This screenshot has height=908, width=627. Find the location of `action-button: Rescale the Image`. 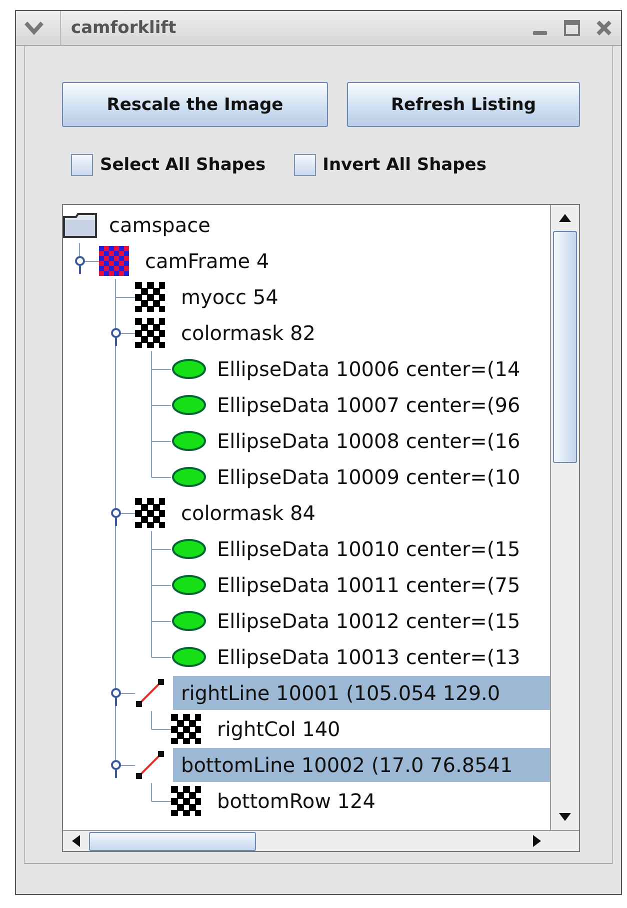

action-button: Rescale the Image is located at coordinates (195, 104).